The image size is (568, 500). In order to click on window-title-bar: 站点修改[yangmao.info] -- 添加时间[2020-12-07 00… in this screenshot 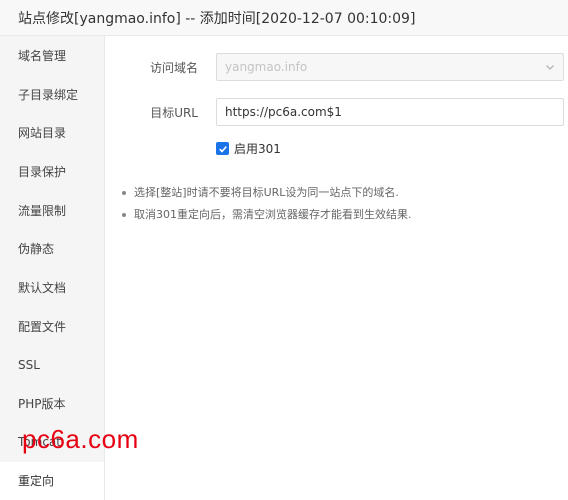, I will do `click(284, 18)`.